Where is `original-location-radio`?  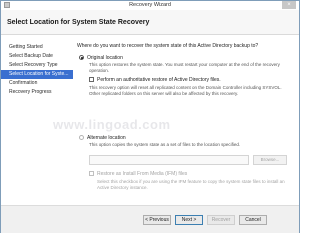 original-location-radio is located at coordinates (81, 57).